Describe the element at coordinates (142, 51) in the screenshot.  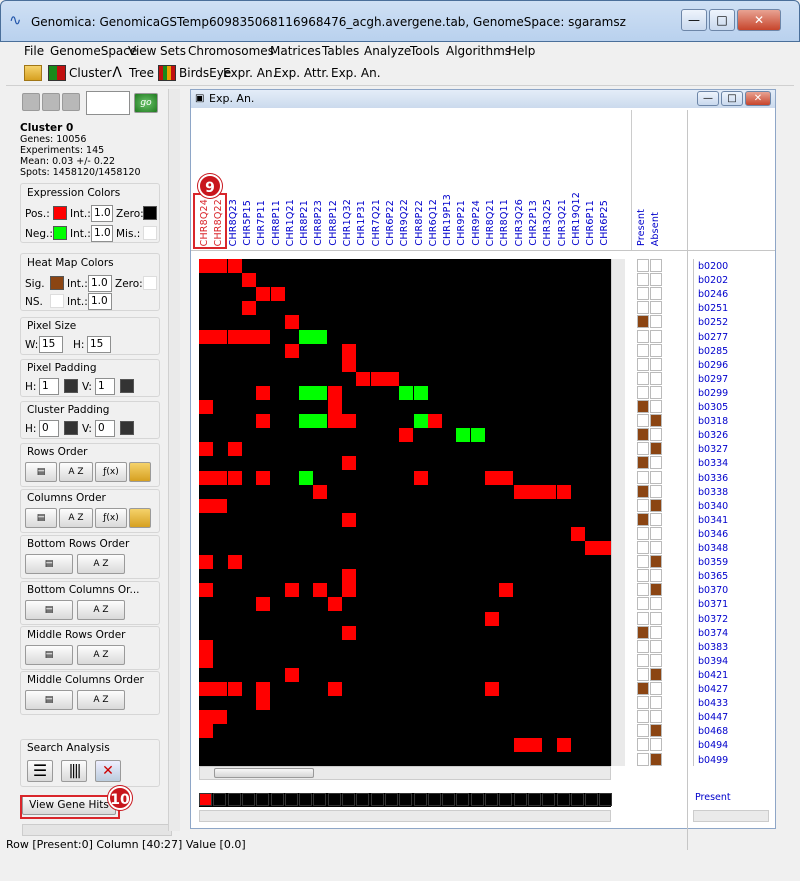
I see `menu-view: View` at that location.